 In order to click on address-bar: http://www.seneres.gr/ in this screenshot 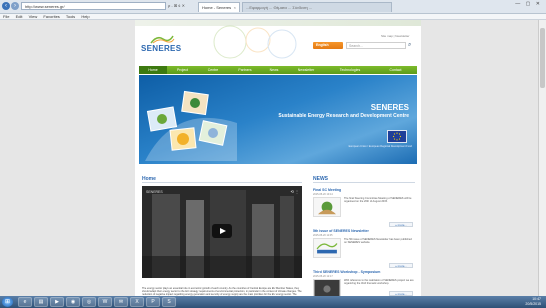, I will do `click(93, 6)`.